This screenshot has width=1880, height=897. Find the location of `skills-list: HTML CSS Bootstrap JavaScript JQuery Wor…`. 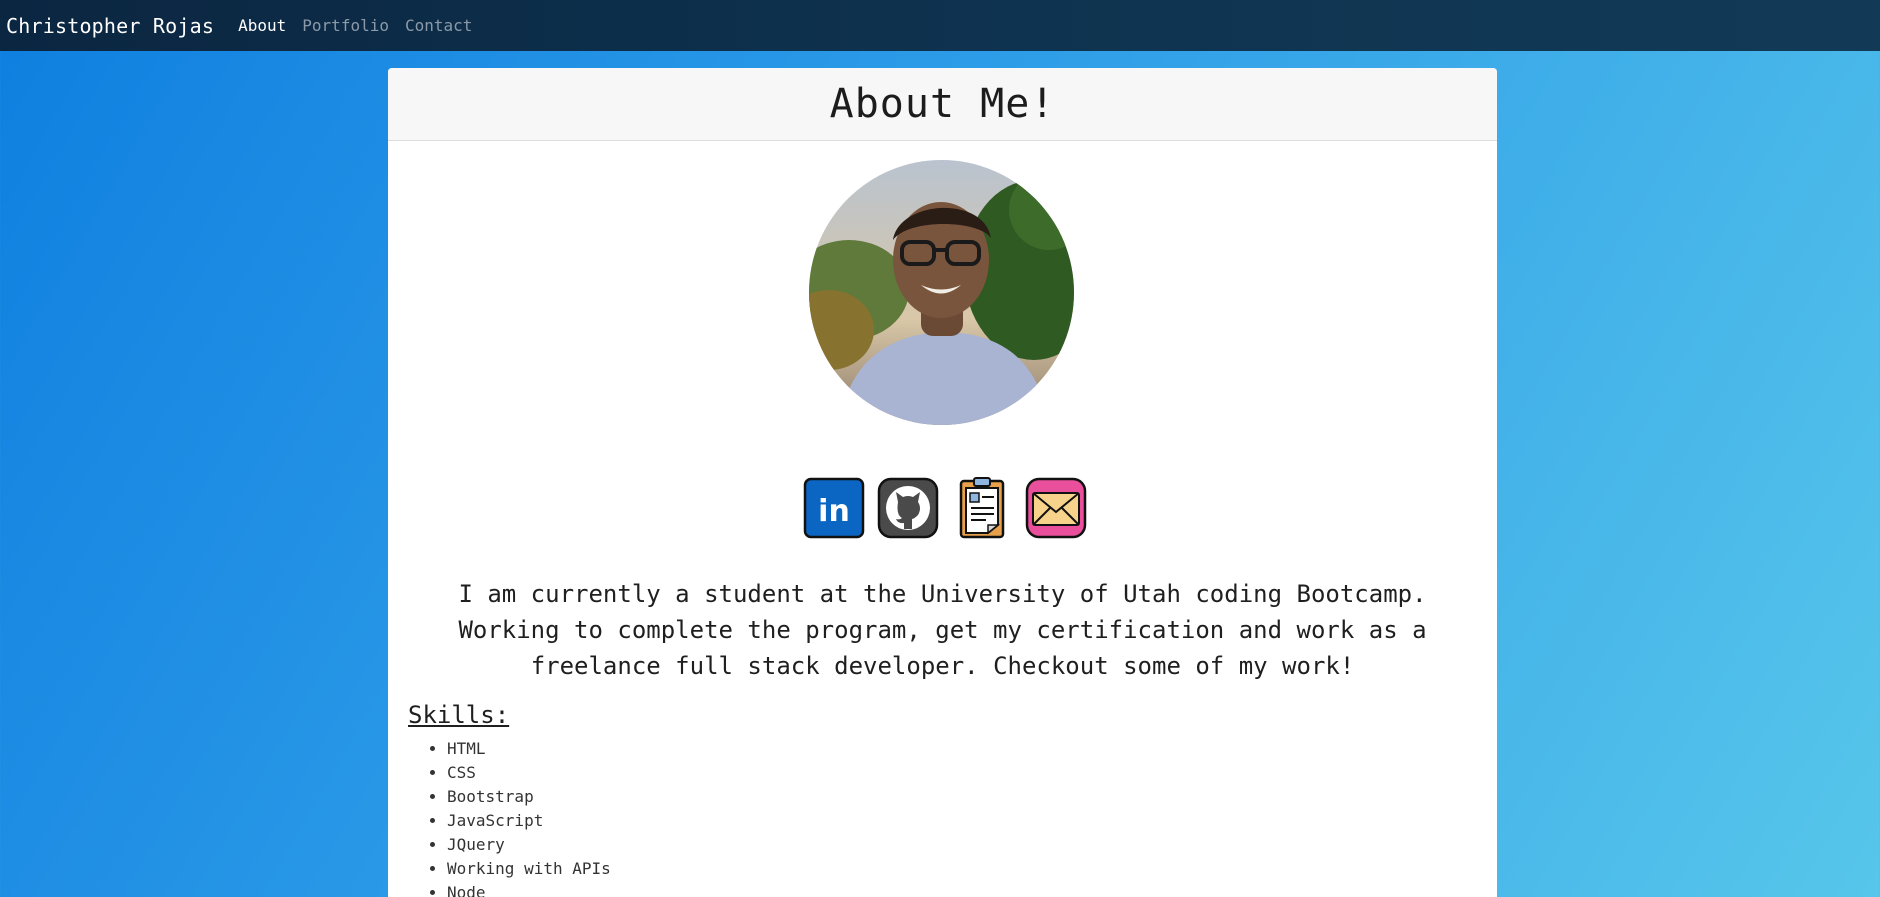

skills-list: HTML CSS Bootstrap JavaScript JQuery Wor… is located at coordinates (499, 817).